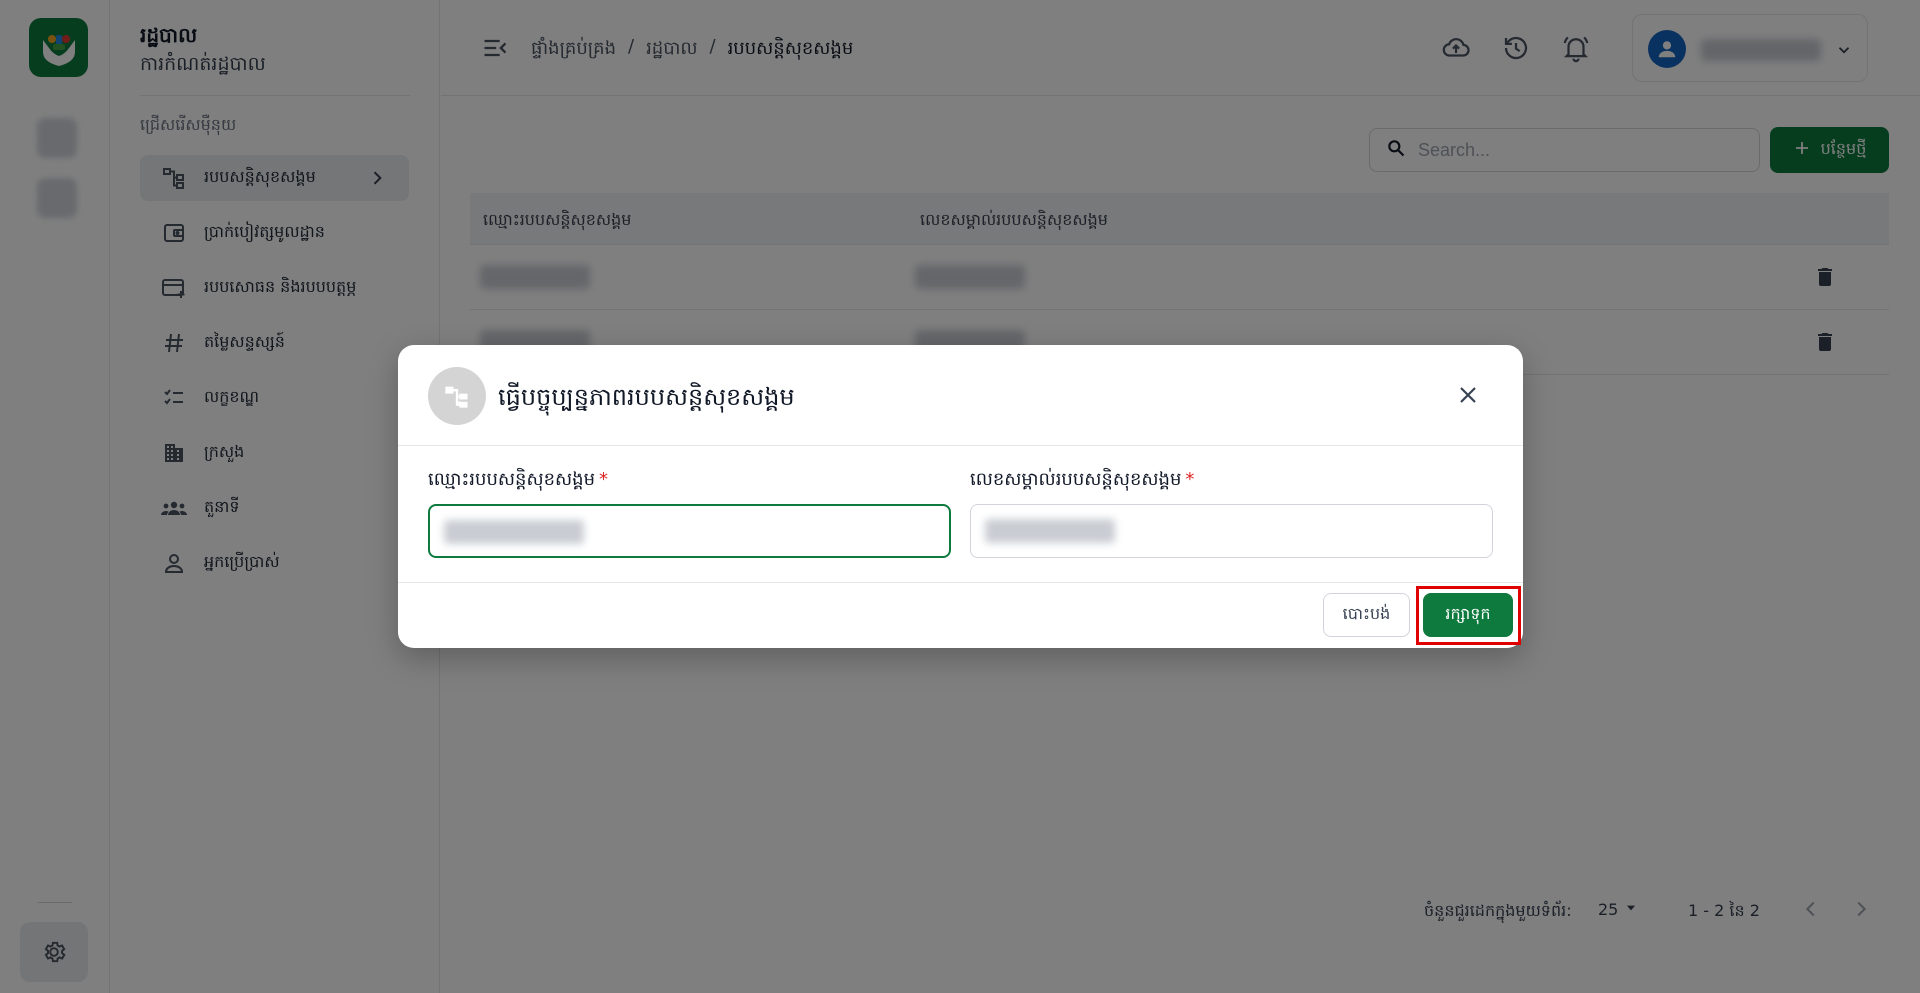 This screenshot has height=993, width=1920. I want to click on close-icon, so click(1468, 395).